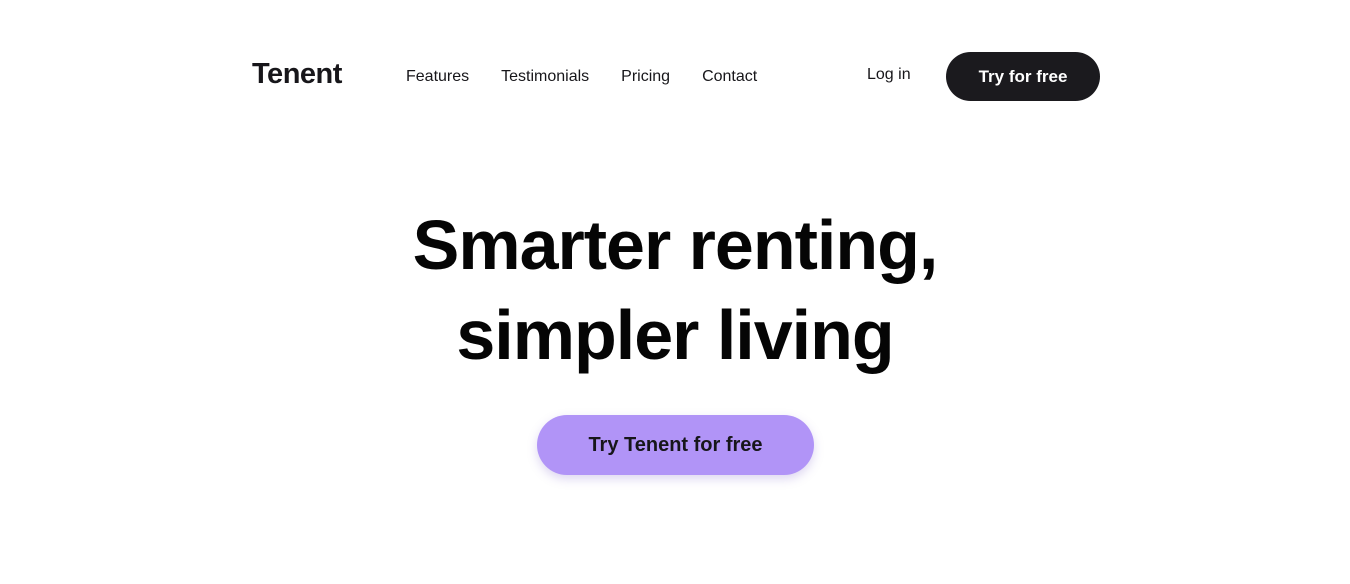 The height and width of the screenshot is (584, 1350). What do you see at coordinates (675, 245) in the screenshot?
I see `hero-title-line-1: Smarter renting,` at bounding box center [675, 245].